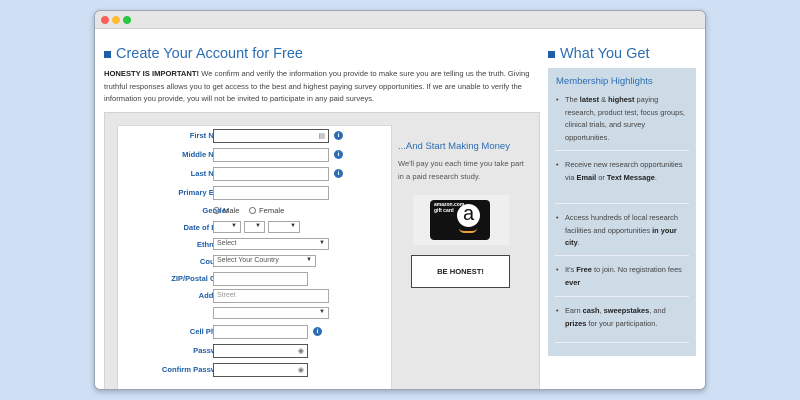 This screenshot has height=400, width=800. What do you see at coordinates (152, 73) in the screenshot?
I see `honesty-bold: HONESTY IS IMPORTANT!` at bounding box center [152, 73].